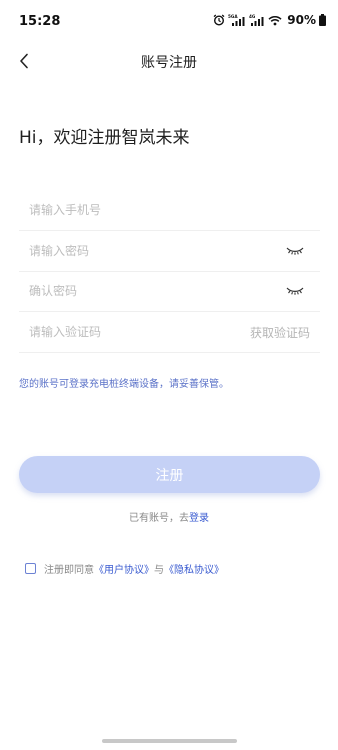  What do you see at coordinates (159, 570) in the screenshot?
I see `agreement-and: 与` at bounding box center [159, 570].